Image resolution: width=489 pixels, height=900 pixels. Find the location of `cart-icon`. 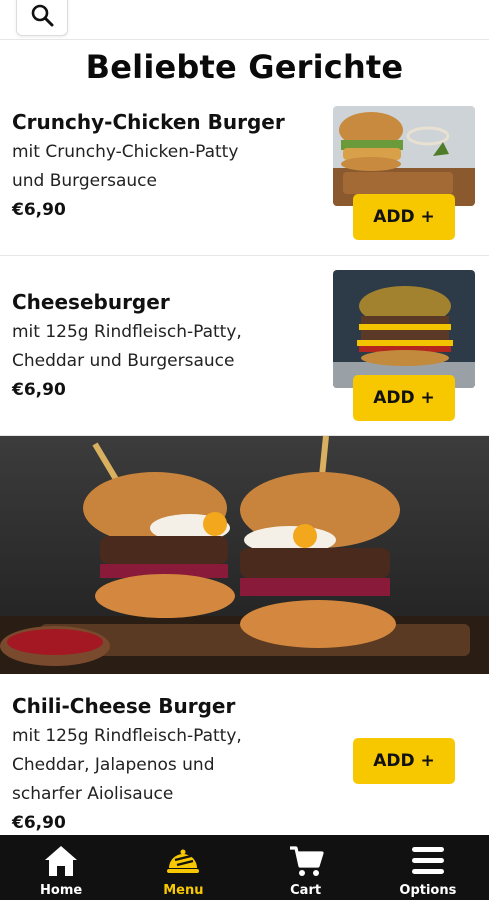

cart-icon is located at coordinates (306, 861).